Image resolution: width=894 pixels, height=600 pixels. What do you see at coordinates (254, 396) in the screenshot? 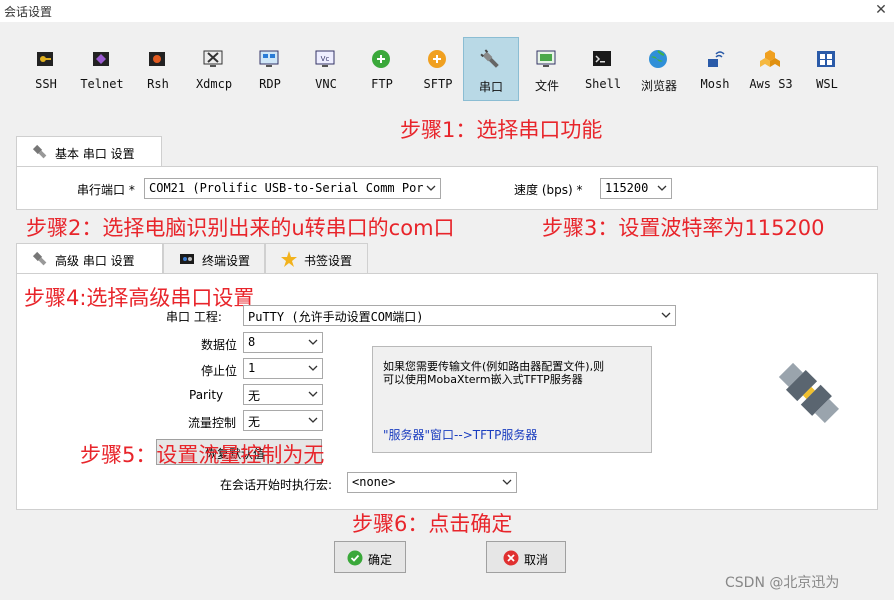
I see `parity-value: 无` at bounding box center [254, 396].